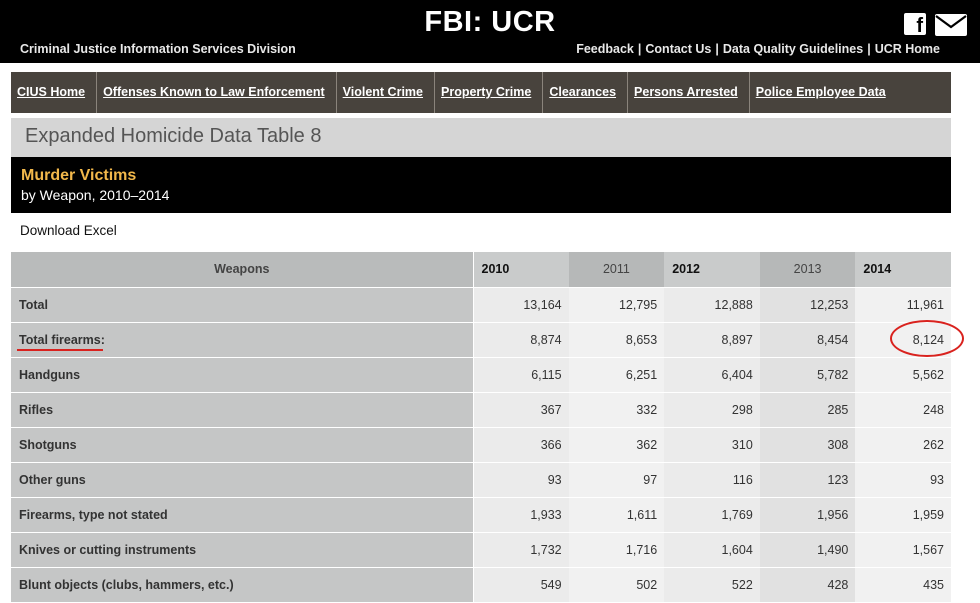 Image resolution: width=980 pixels, height=603 pixels. Describe the element at coordinates (903, 480) in the screenshot. I see `cell-2014: 93` at that location.